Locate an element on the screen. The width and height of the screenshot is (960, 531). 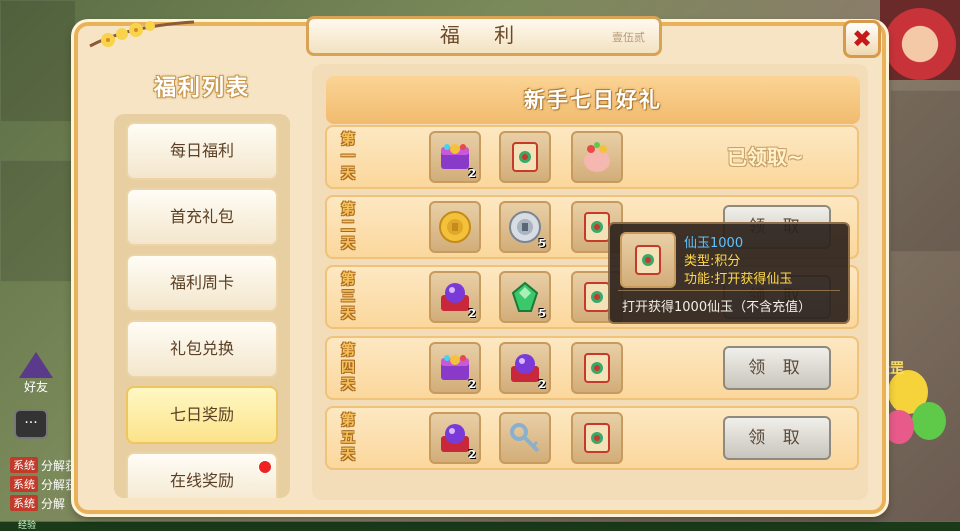
day-label-char: 三 is located at coordinates (348, 296).